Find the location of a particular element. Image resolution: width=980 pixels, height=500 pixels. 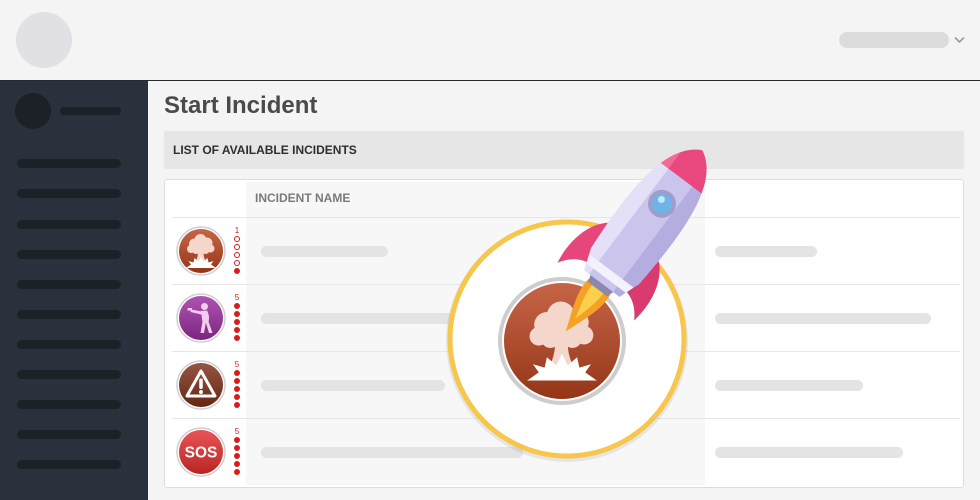

sos-icon: SOS is located at coordinates (201, 452).